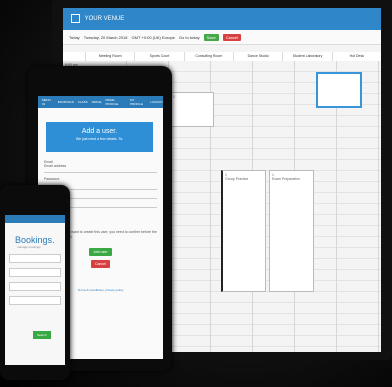 This screenshot has width=392, height=387. Describe the element at coordinates (291, 231) in the screenshot. I see `booking-block: 1 Exam Preparation` at that location.